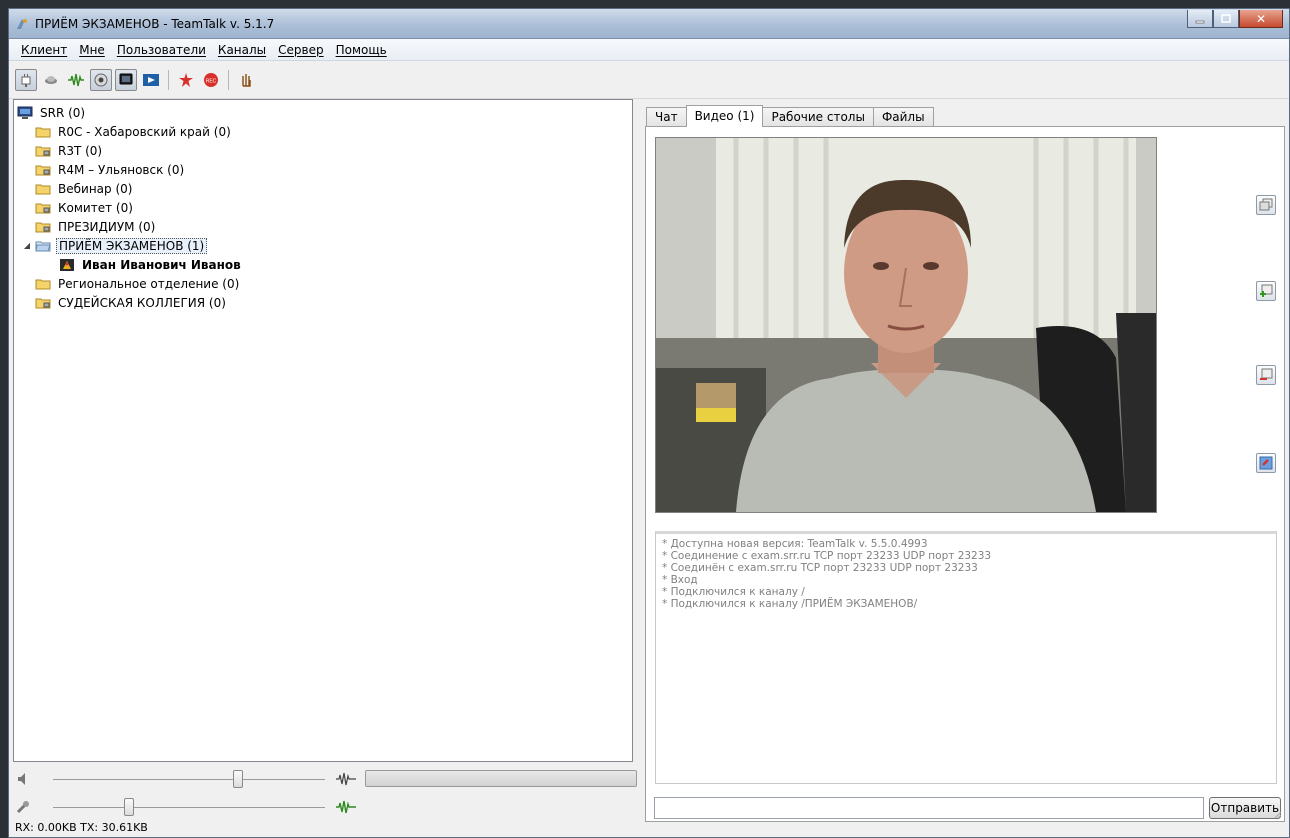 Image resolution: width=1290 pixels, height=838 pixels. Describe the element at coordinates (67, 265) in the screenshot. I see `user-icon` at that location.